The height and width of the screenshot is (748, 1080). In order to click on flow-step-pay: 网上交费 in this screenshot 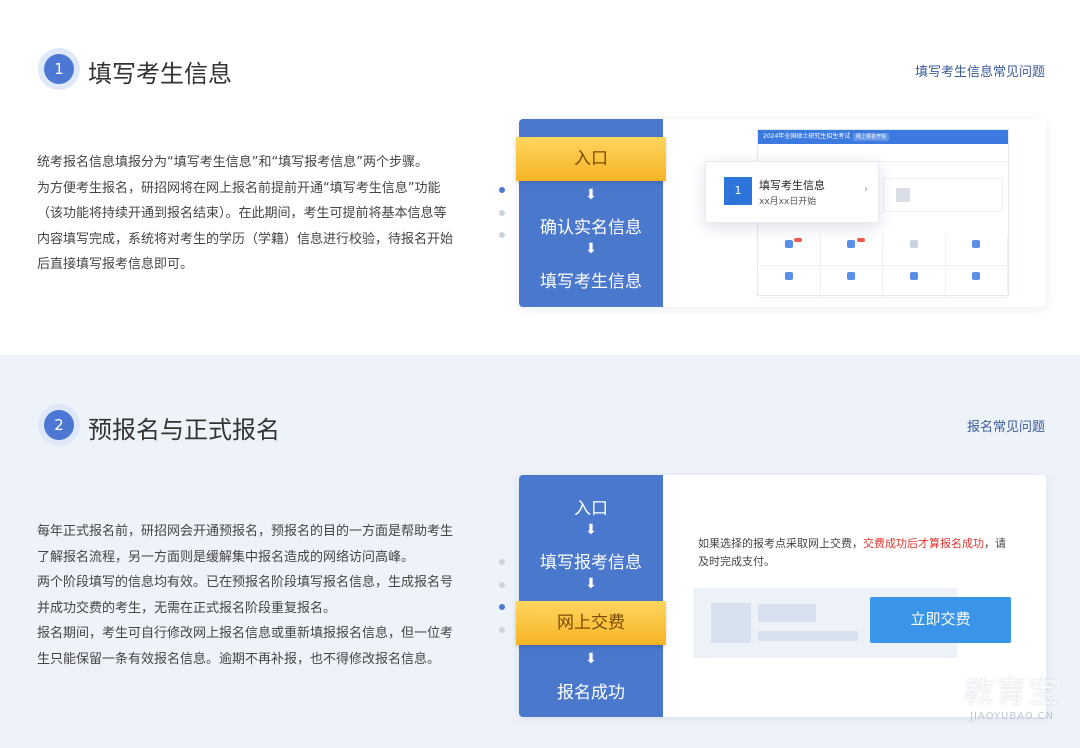, I will do `click(591, 623)`.